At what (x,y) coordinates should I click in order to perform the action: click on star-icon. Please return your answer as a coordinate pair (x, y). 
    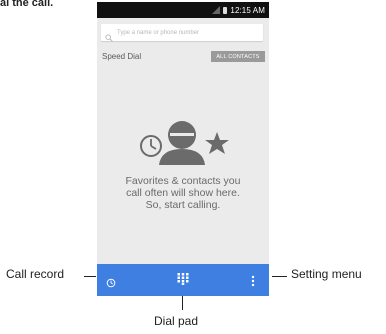
    Looking at the image, I should click on (217, 143).